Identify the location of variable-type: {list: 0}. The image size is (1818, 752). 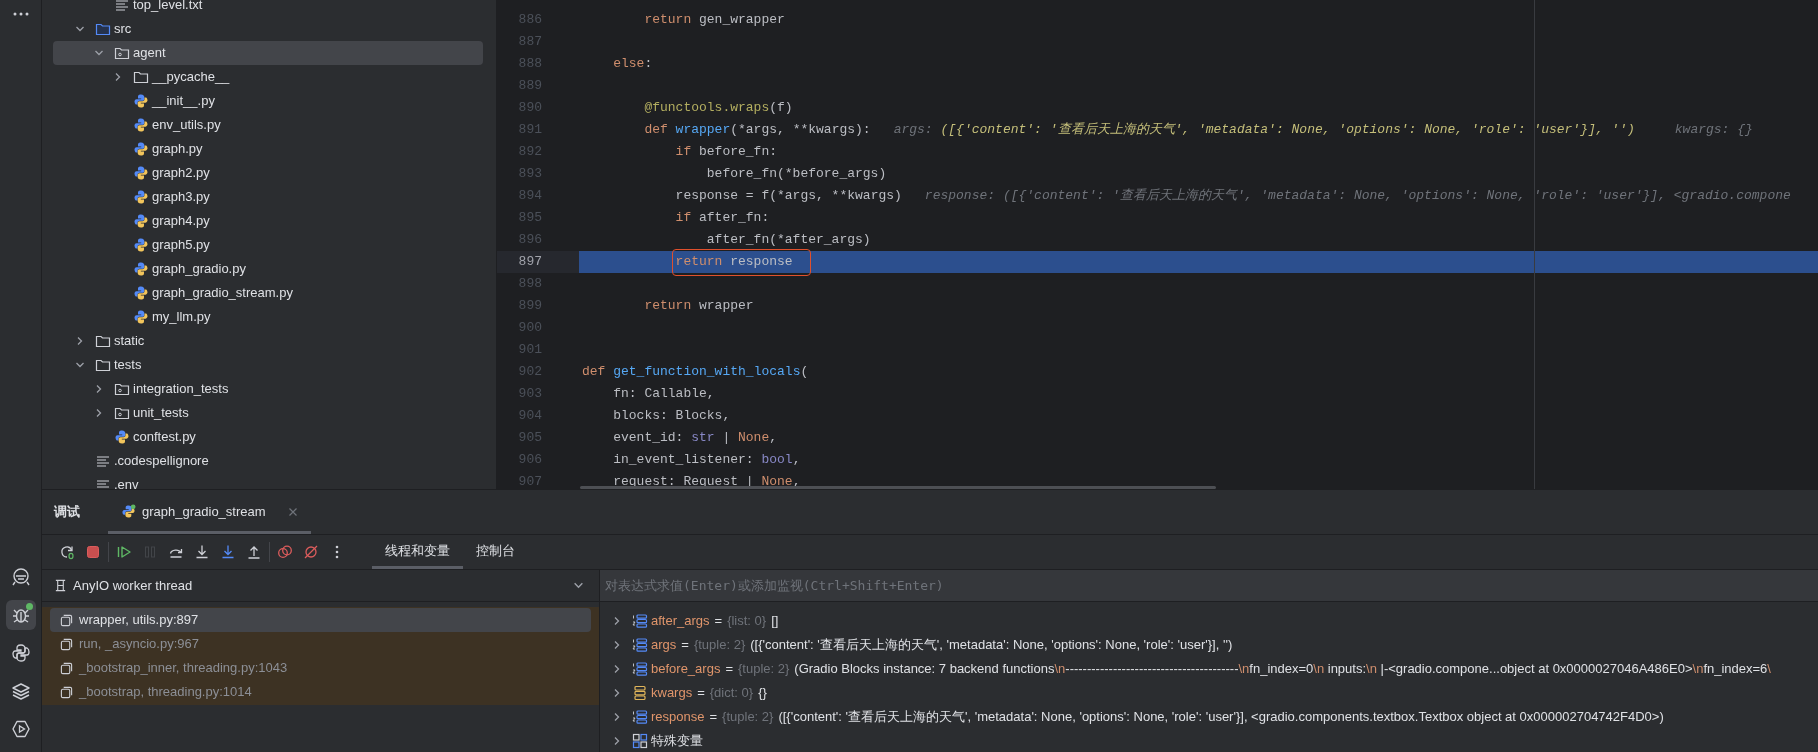
(747, 621).